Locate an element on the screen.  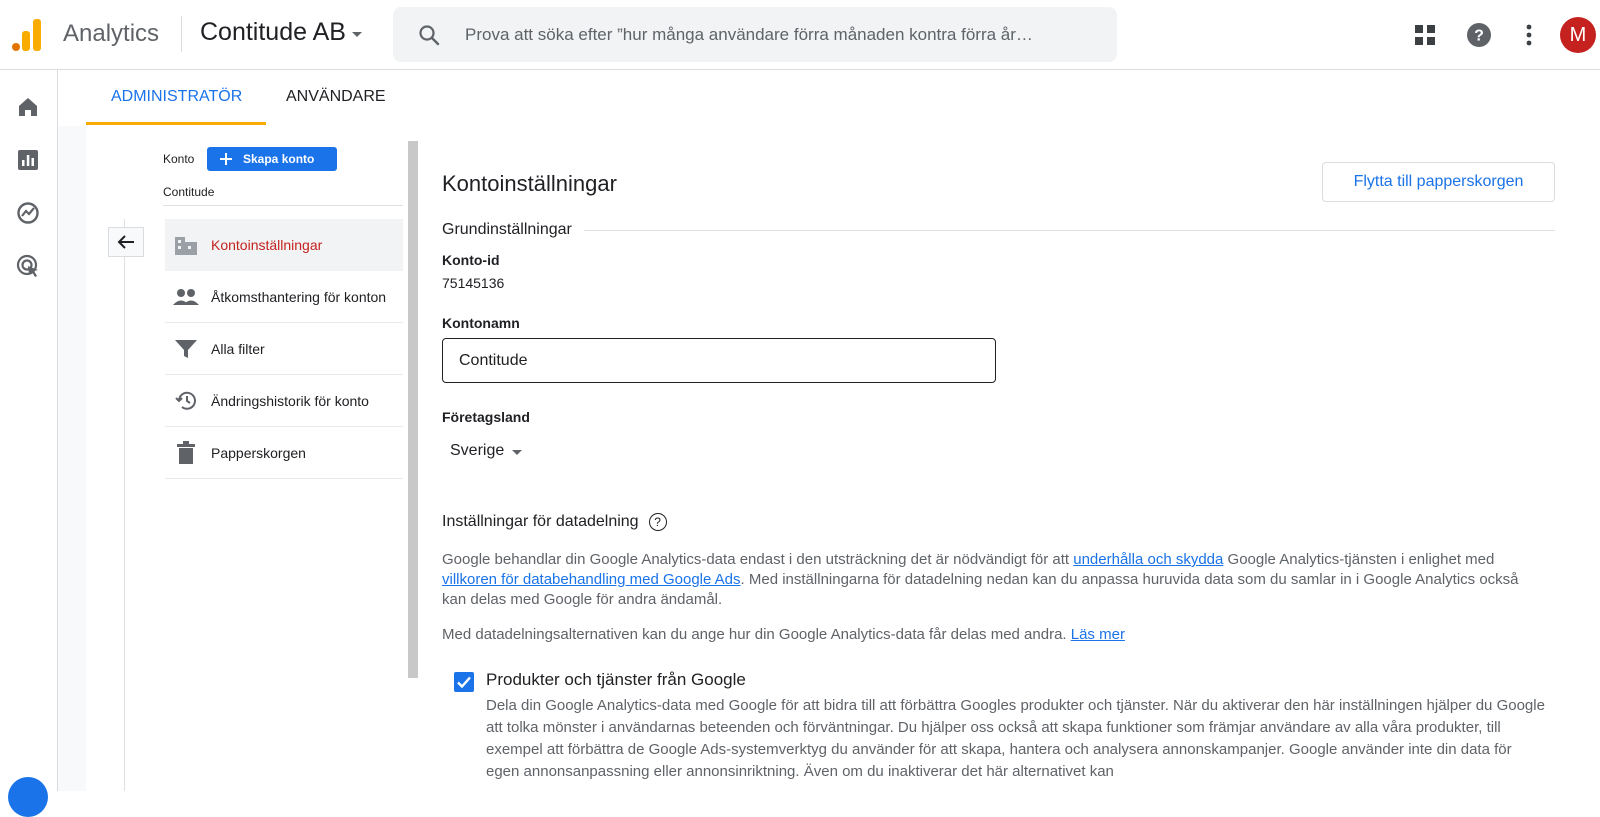
building-icon is located at coordinates (186, 245).